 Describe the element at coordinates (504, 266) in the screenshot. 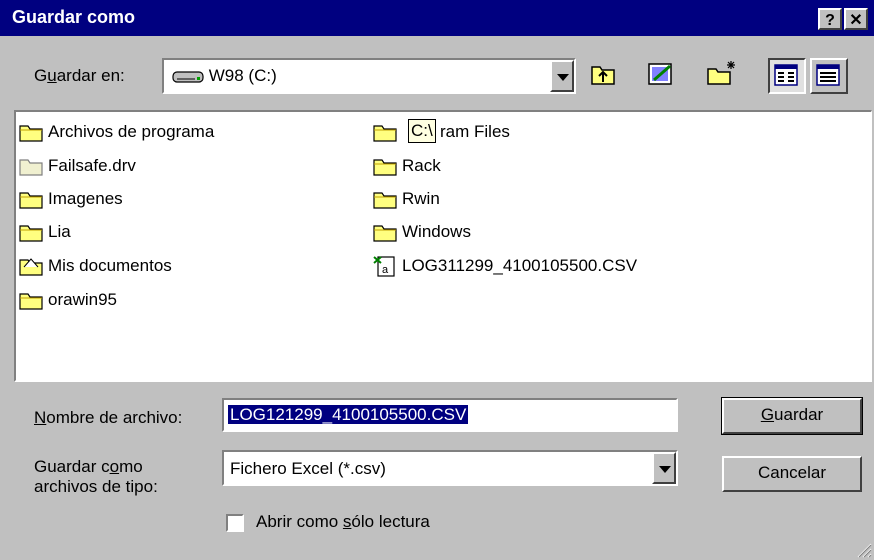

I see `list-item: a LOG311299_4100105500.CSV` at that location.